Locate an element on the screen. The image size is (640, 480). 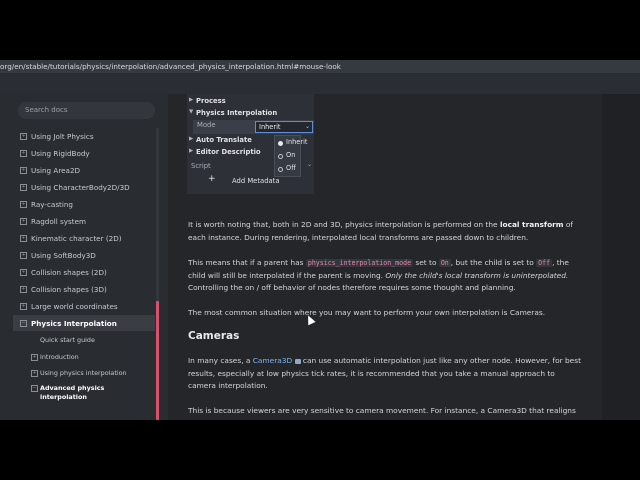
sidebar-item-label: Using physics interpolation is located at coordinates (83, 373).